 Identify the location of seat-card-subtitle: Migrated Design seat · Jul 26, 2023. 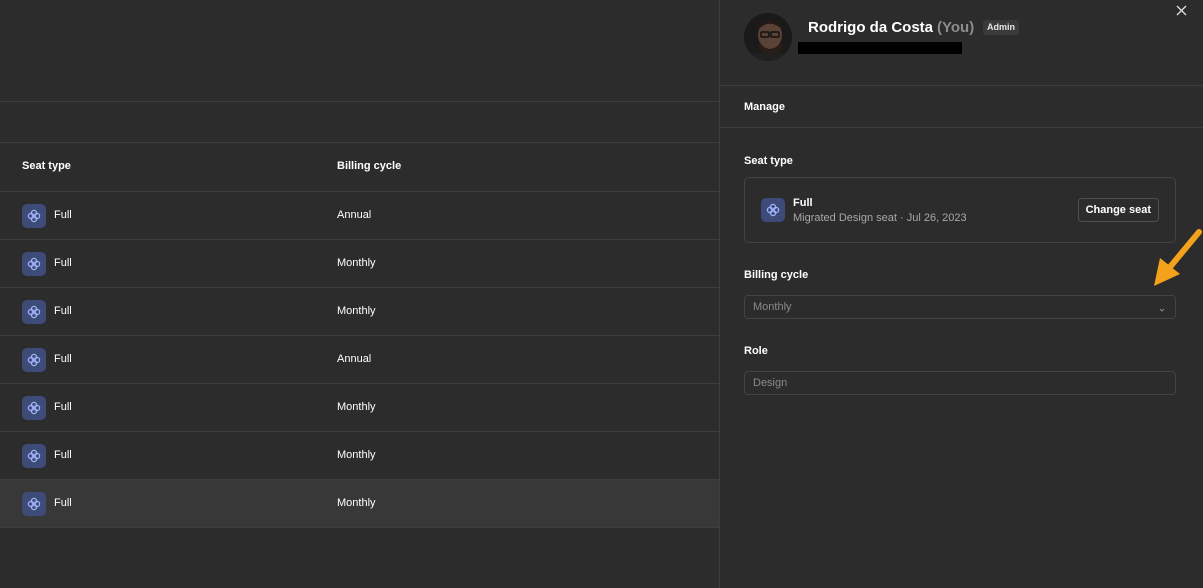
(880, 218).